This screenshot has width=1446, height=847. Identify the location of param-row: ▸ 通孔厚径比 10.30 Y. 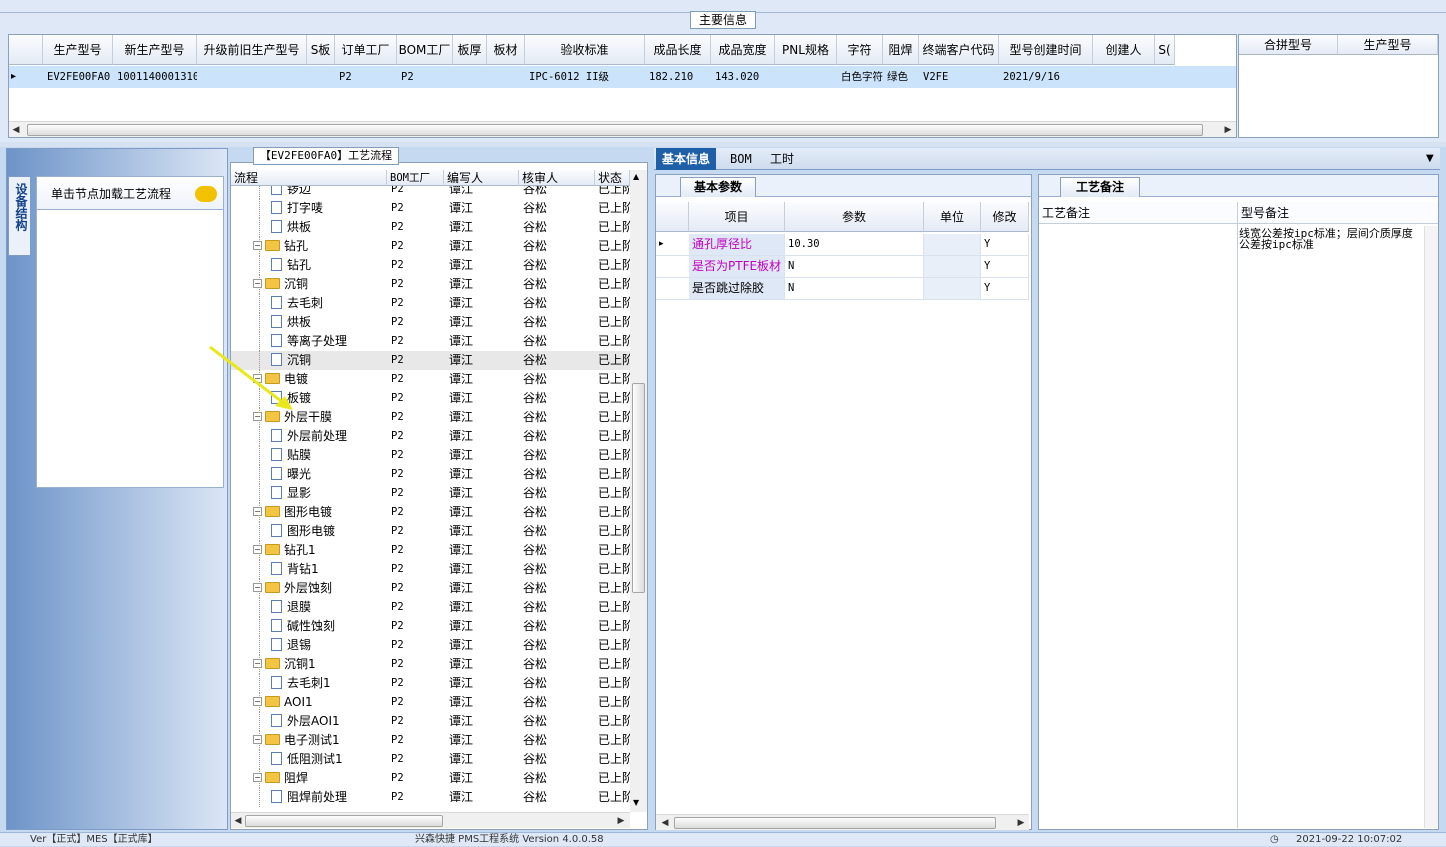
(842, 245).